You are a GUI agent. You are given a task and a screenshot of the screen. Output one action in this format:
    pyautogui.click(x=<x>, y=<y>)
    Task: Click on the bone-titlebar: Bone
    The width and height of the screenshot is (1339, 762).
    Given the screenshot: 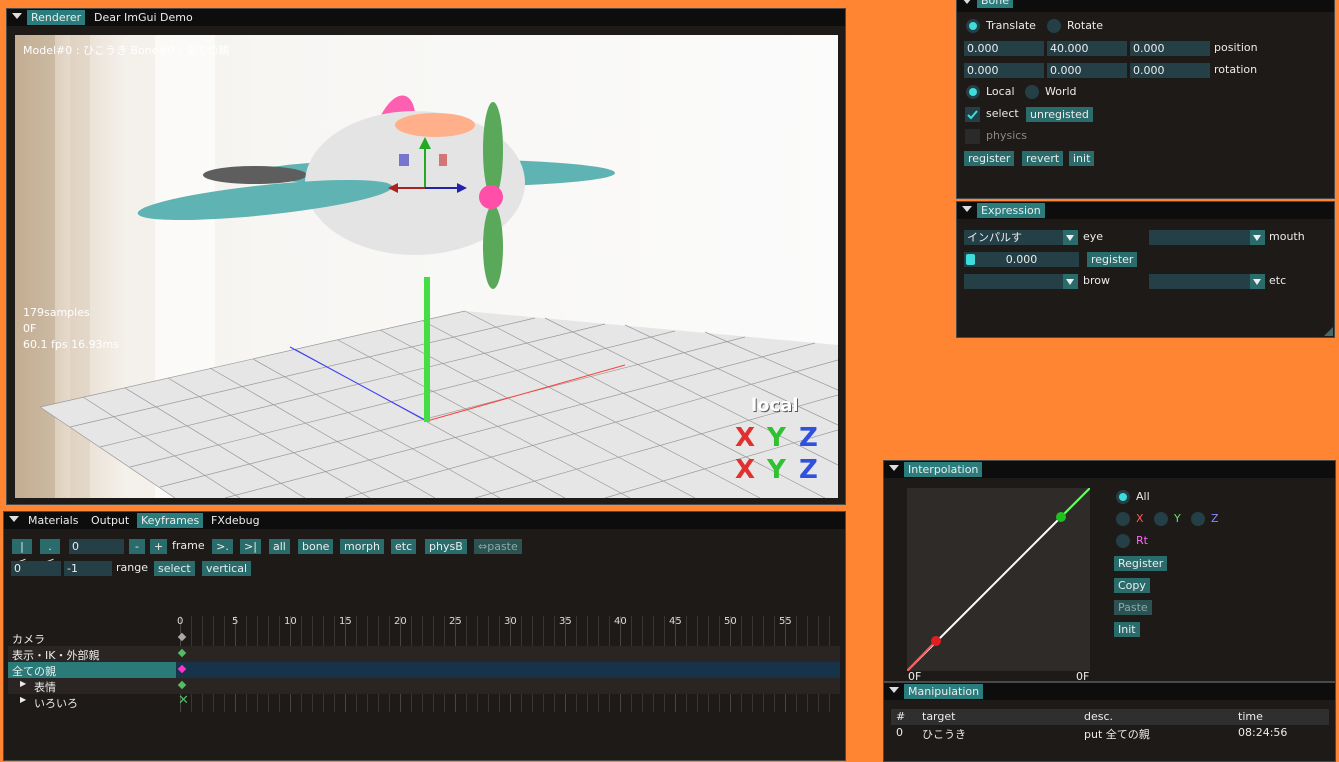 What is the action you would take?
    pyautogui.click(x=1145, y=6)
    